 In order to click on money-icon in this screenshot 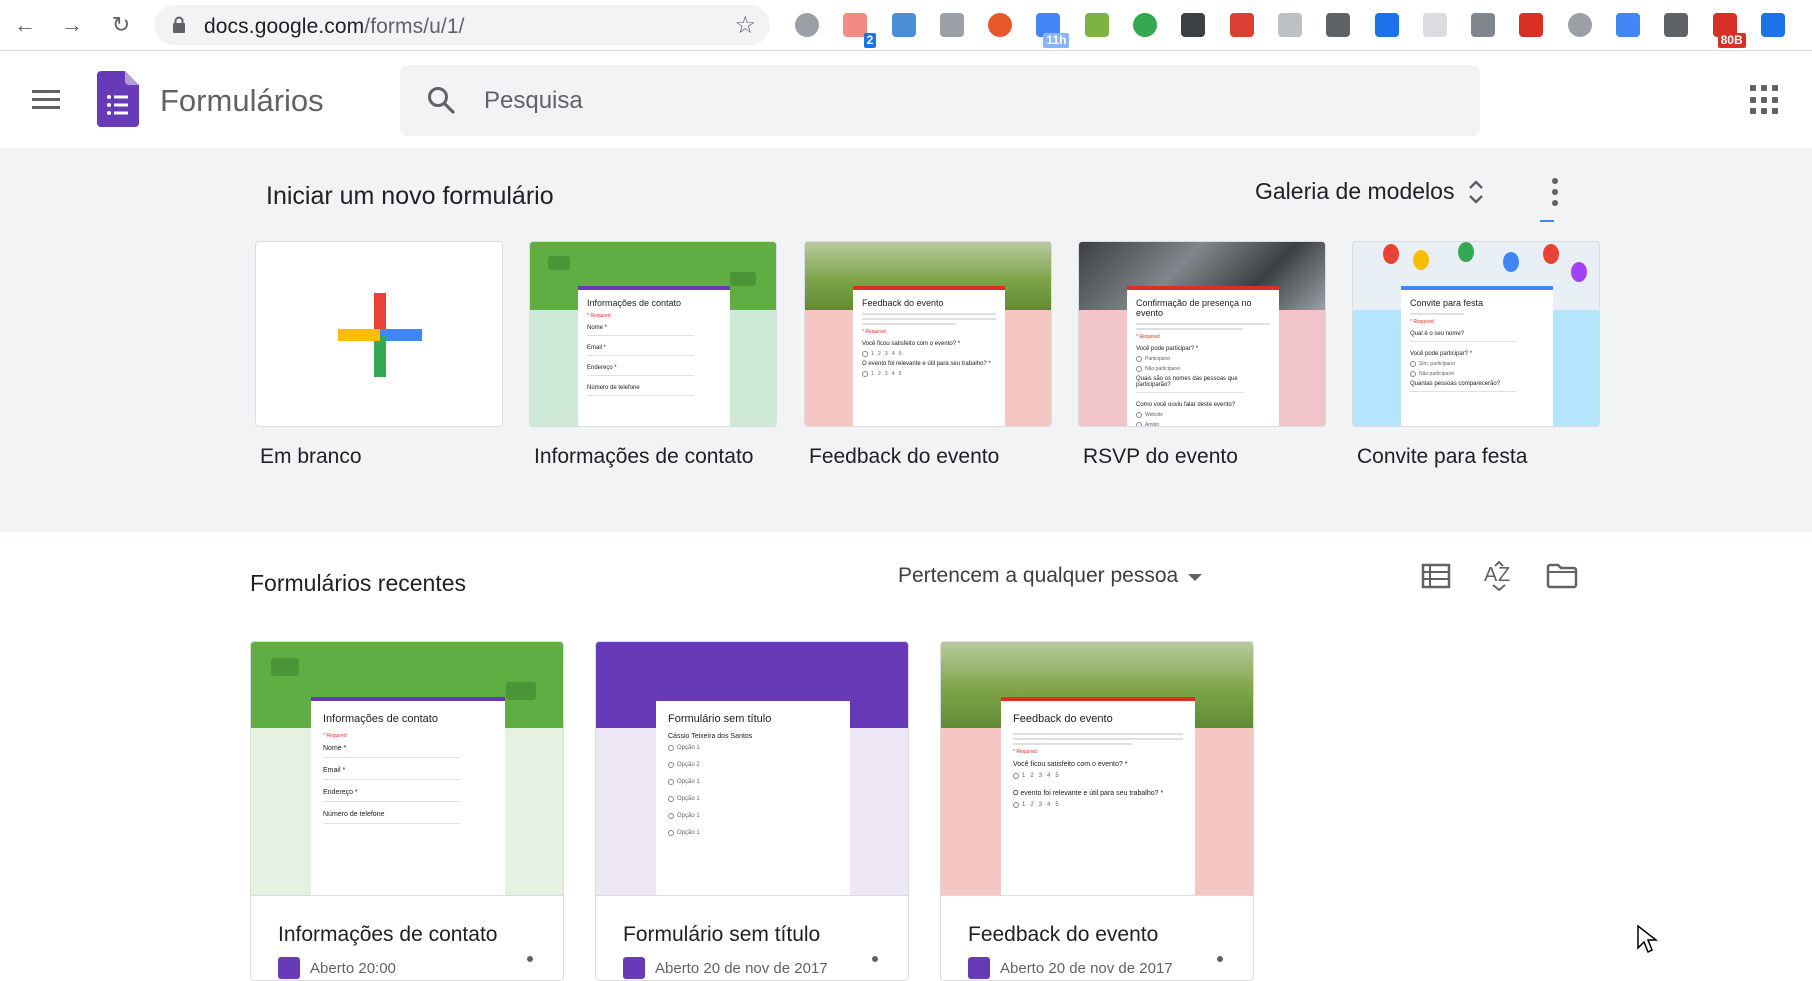, I will do `click(1097, 25)`.